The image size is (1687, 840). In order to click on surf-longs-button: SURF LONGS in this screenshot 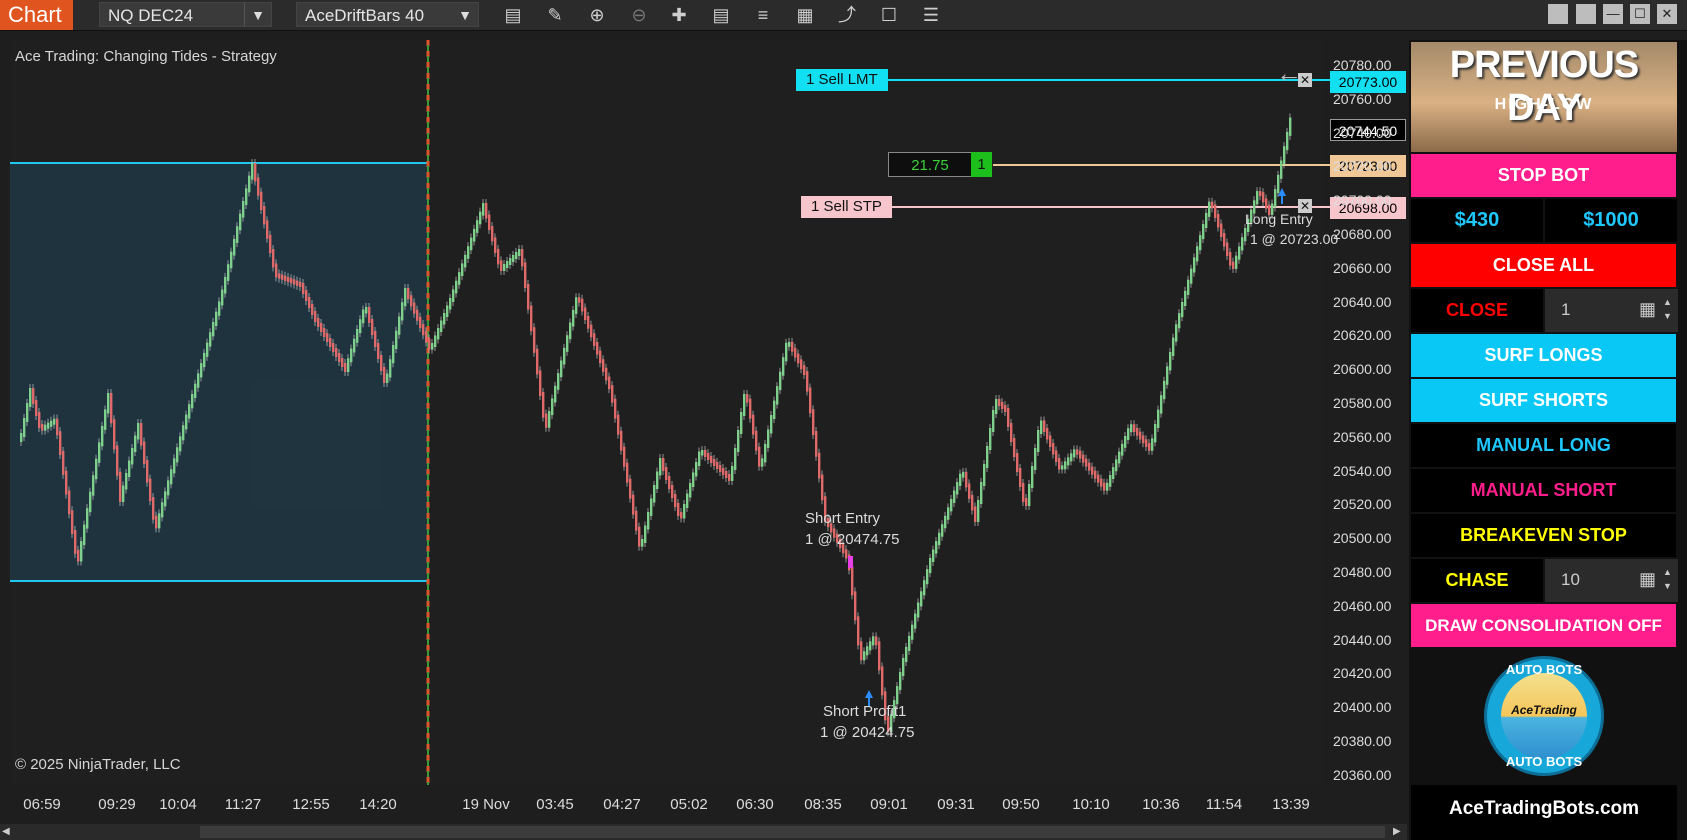, I will do `click(1543, 355)`.